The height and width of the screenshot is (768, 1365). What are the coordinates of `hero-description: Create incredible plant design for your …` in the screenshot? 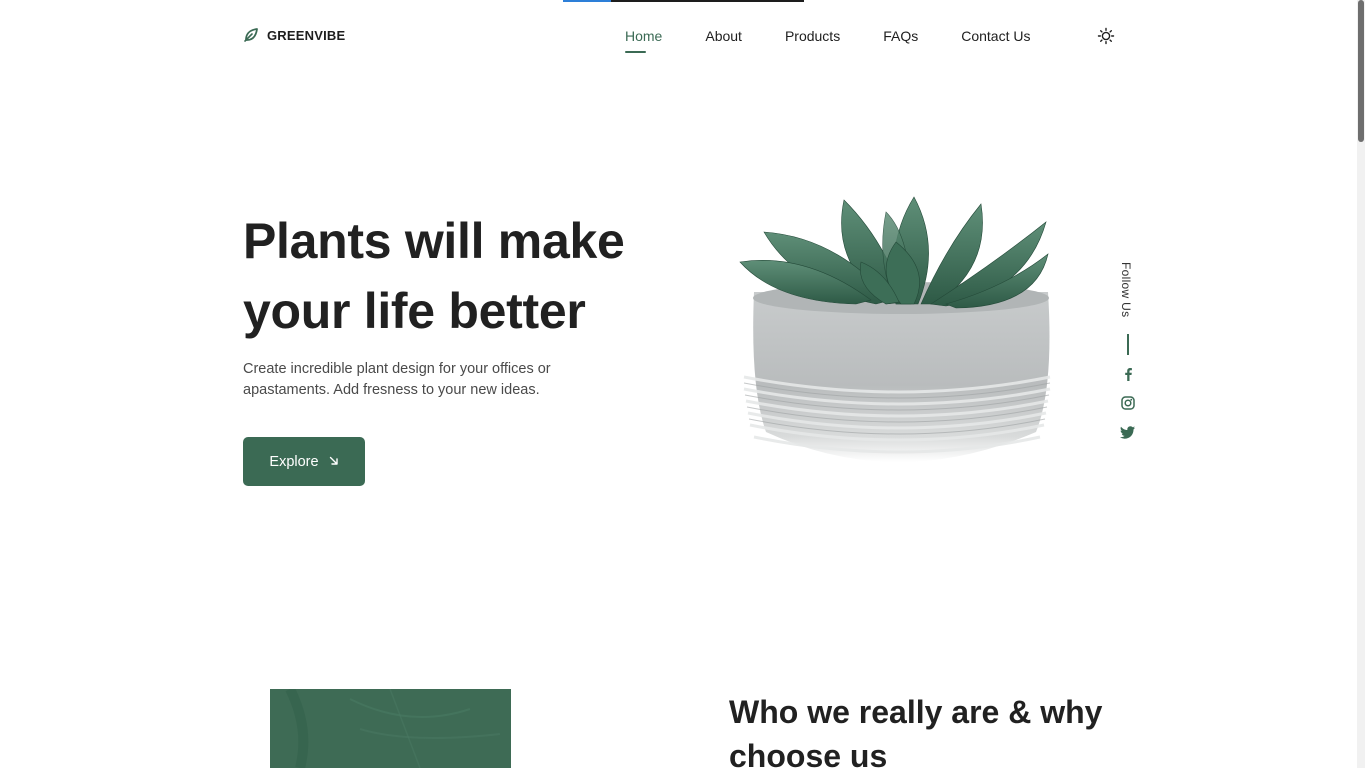 It's located at (397, 379).